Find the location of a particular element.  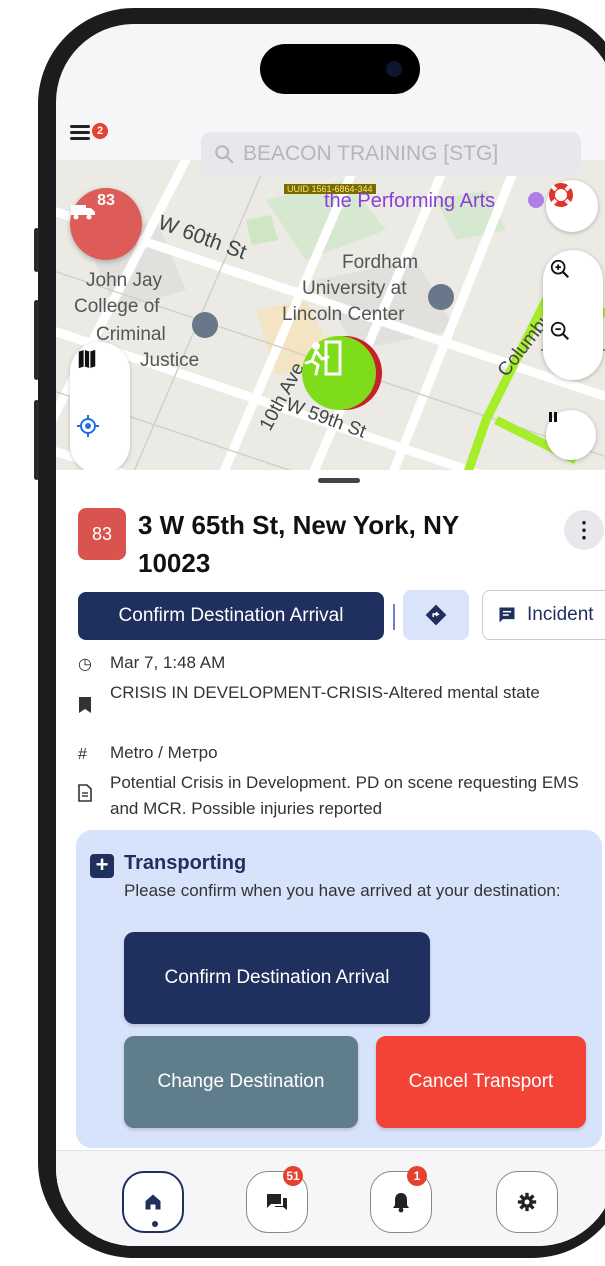

menu-badge: 2 is located at coordinates (100, 131).